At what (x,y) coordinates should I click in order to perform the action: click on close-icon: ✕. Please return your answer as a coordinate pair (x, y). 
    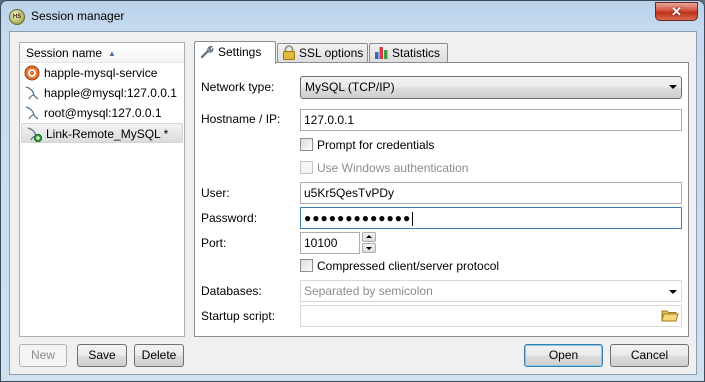
    Looking at the image, I should click on (676, 11).